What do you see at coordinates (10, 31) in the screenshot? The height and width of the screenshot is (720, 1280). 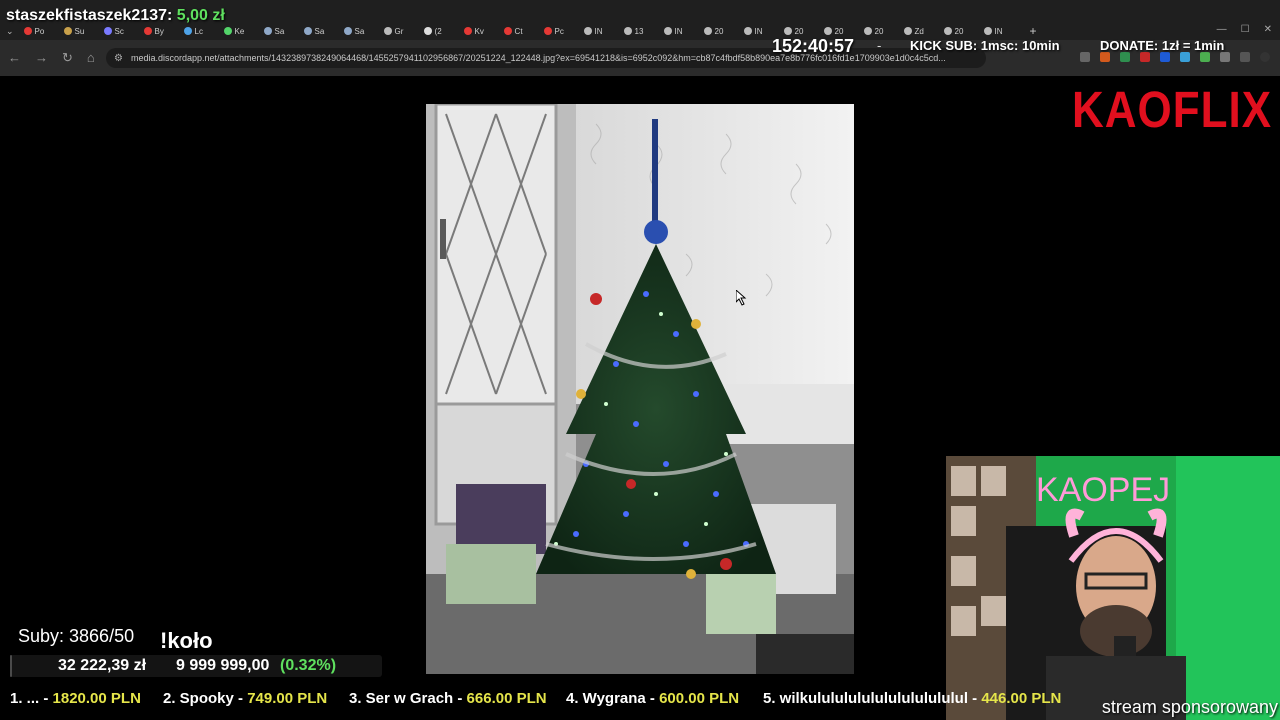 I see `tab-search-icon: ⌄` at bounding box center [10, 31].